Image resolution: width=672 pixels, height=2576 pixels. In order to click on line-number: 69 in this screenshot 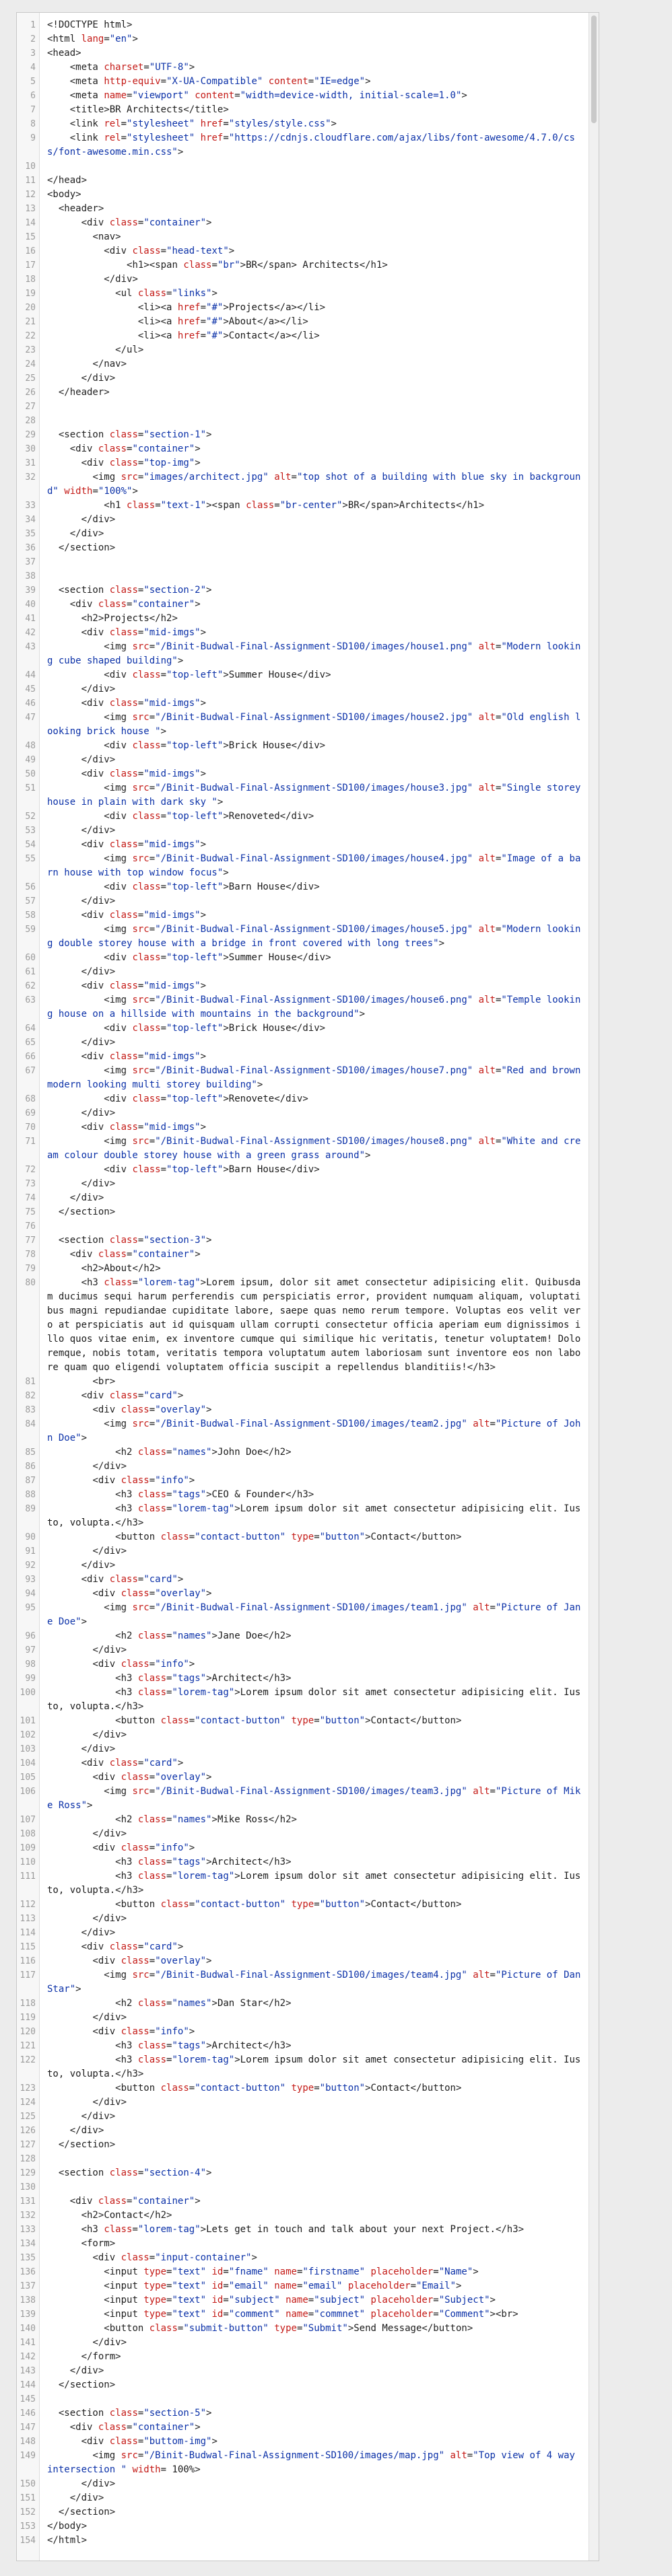, I will do `click(31, 1113)`.